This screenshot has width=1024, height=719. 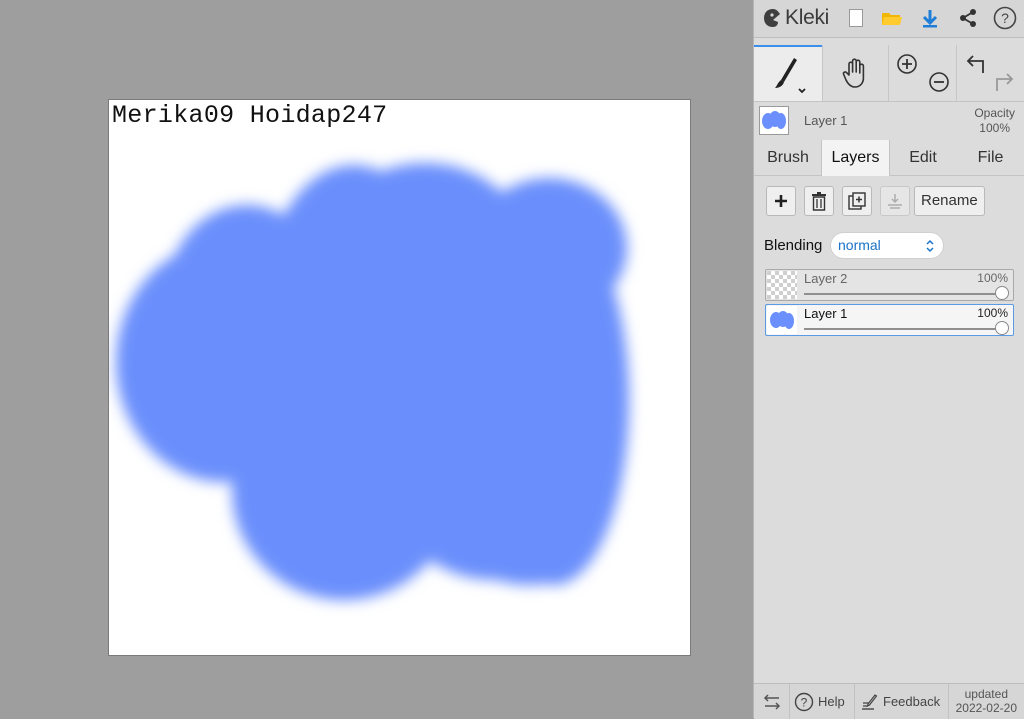 I want to click on updated-info: updated 2022-02-20, so click(x=986, y=701).